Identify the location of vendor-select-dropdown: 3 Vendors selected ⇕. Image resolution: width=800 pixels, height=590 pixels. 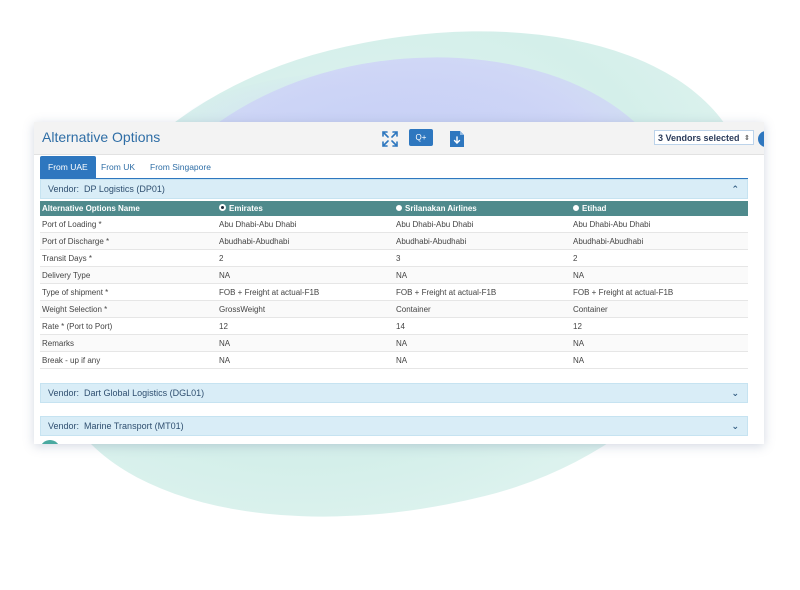
(704, 137).